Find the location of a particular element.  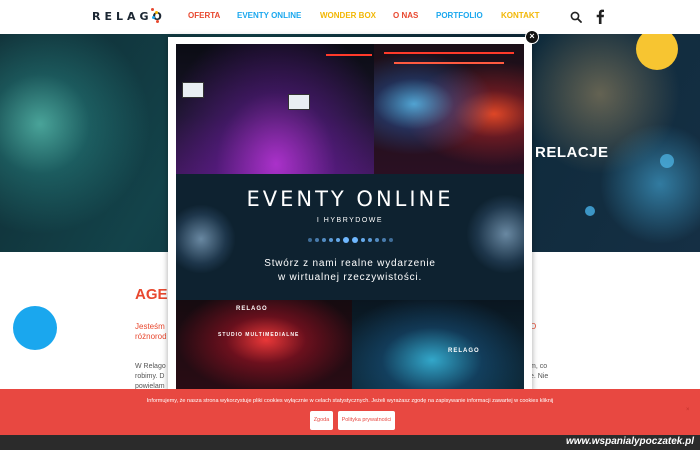

promo-subtitle: I HYBRYDOWE is located at coordinates (350, 220).